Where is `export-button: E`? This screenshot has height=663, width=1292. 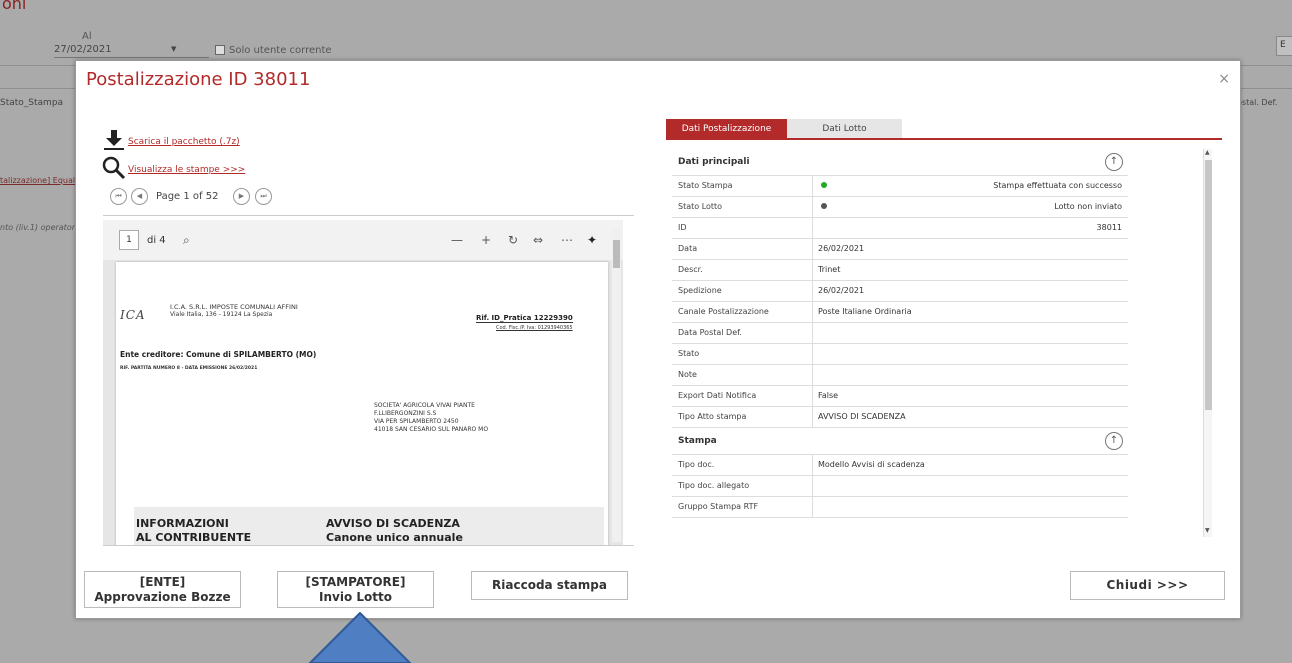
export-button: E is located at coordinates (1284, 46).